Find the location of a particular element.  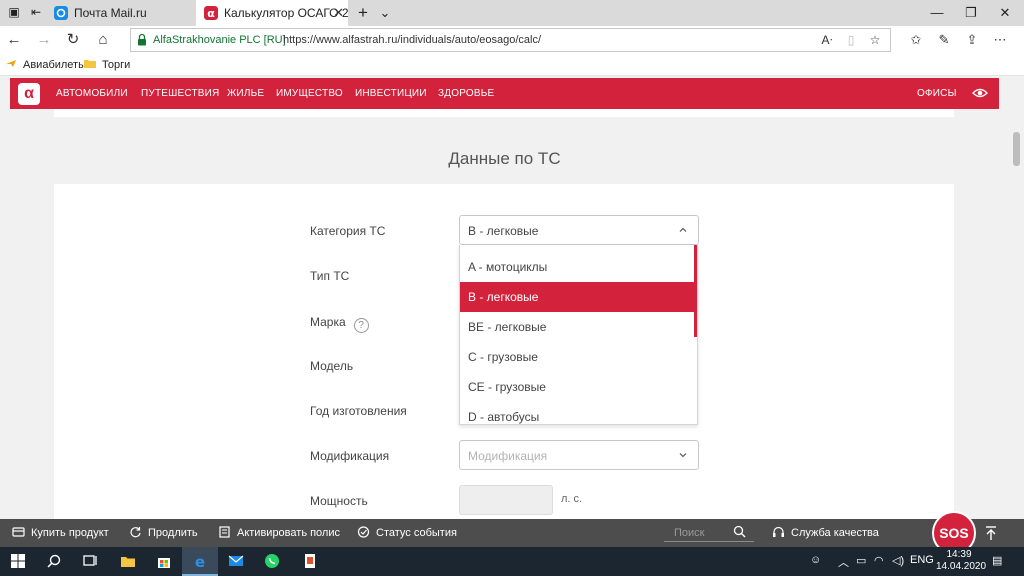

option-be: BE - легковые is located at coordinates (578, 327).